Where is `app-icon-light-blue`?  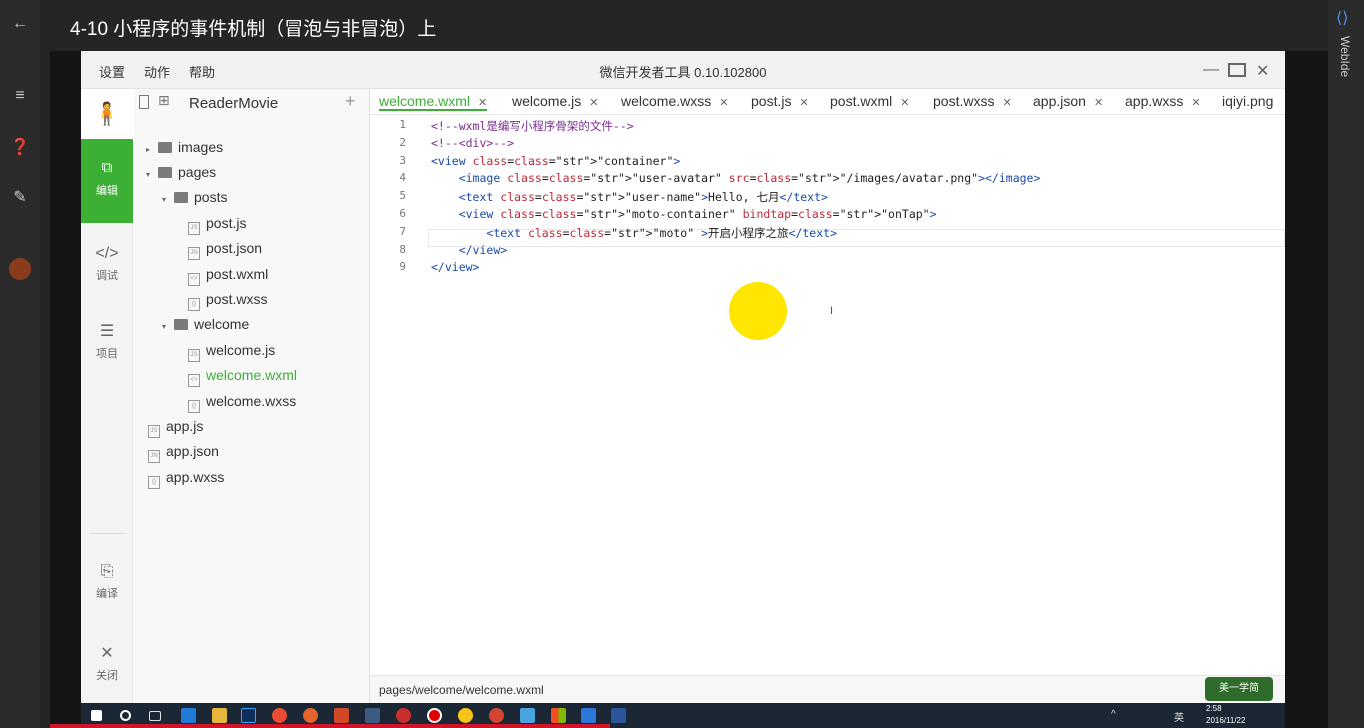
app-icon-light-blue is located at coordinates (527, 715).